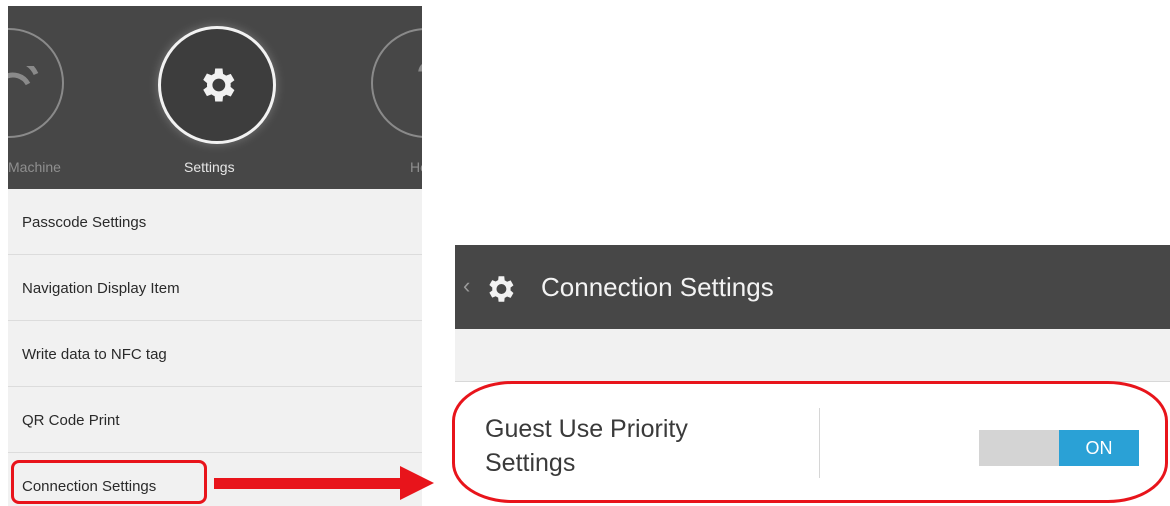  What do you see at coordinates (215, 222) in the screenshot?
I see `menu-item-passcode-settings: Passcode Settings` at bounding box center [215, 222].